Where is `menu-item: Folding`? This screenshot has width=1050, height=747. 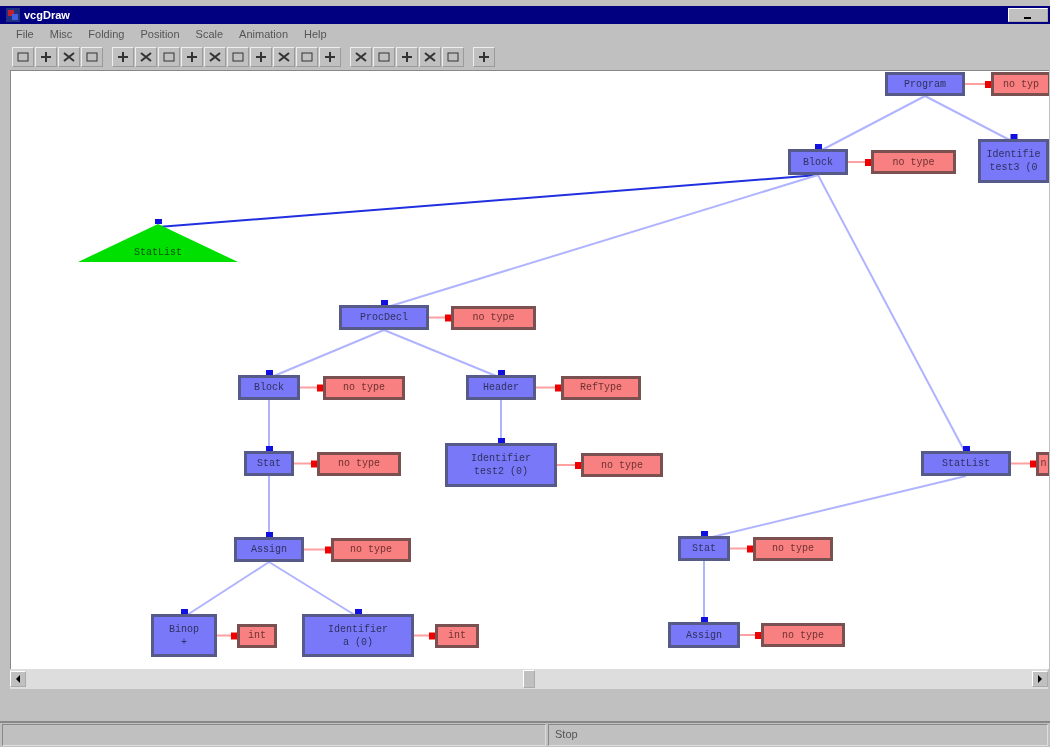
menu-item: Folding is located at coordinates (106, 34).